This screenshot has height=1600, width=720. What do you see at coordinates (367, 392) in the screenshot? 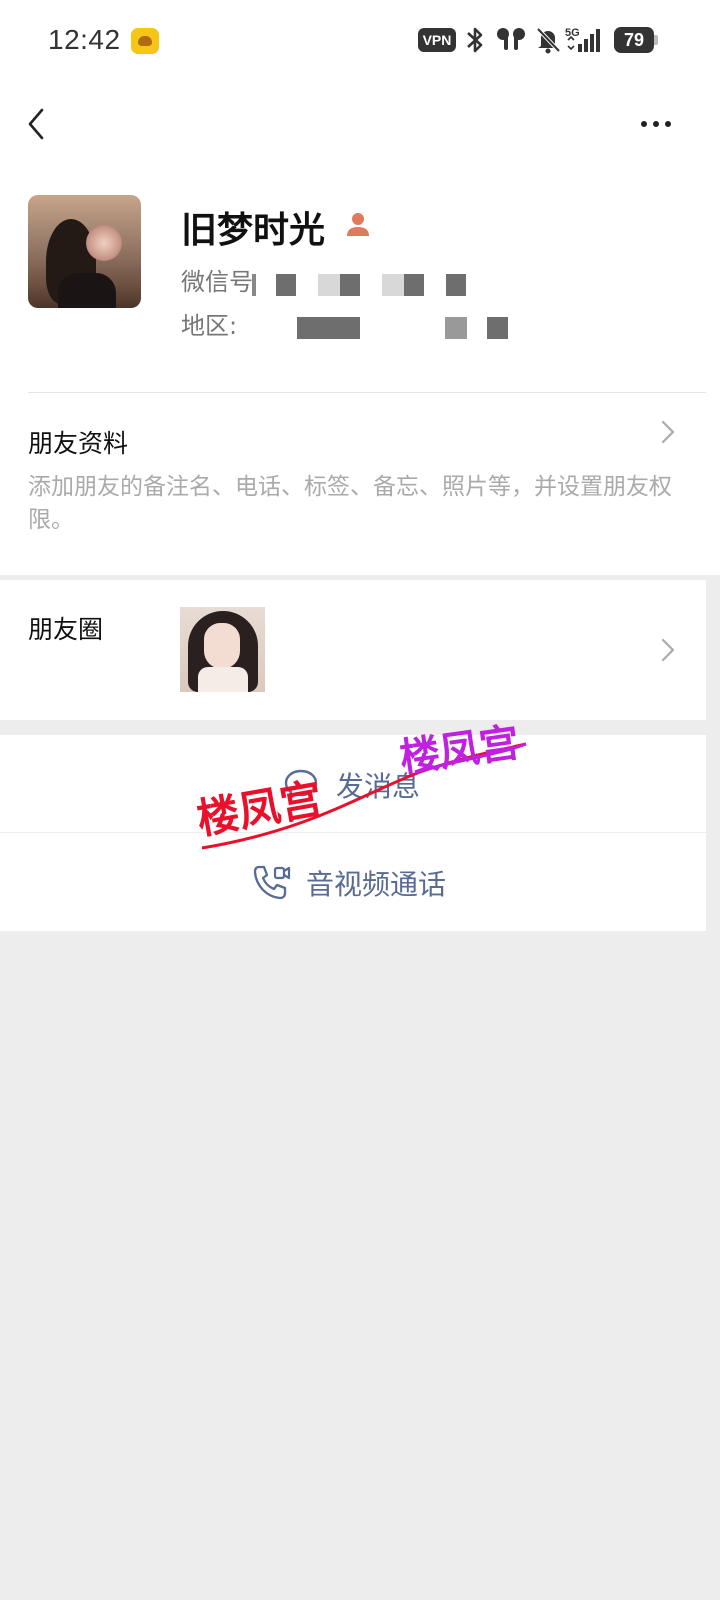
I see `section-divider` at bounding box center [367, 392].